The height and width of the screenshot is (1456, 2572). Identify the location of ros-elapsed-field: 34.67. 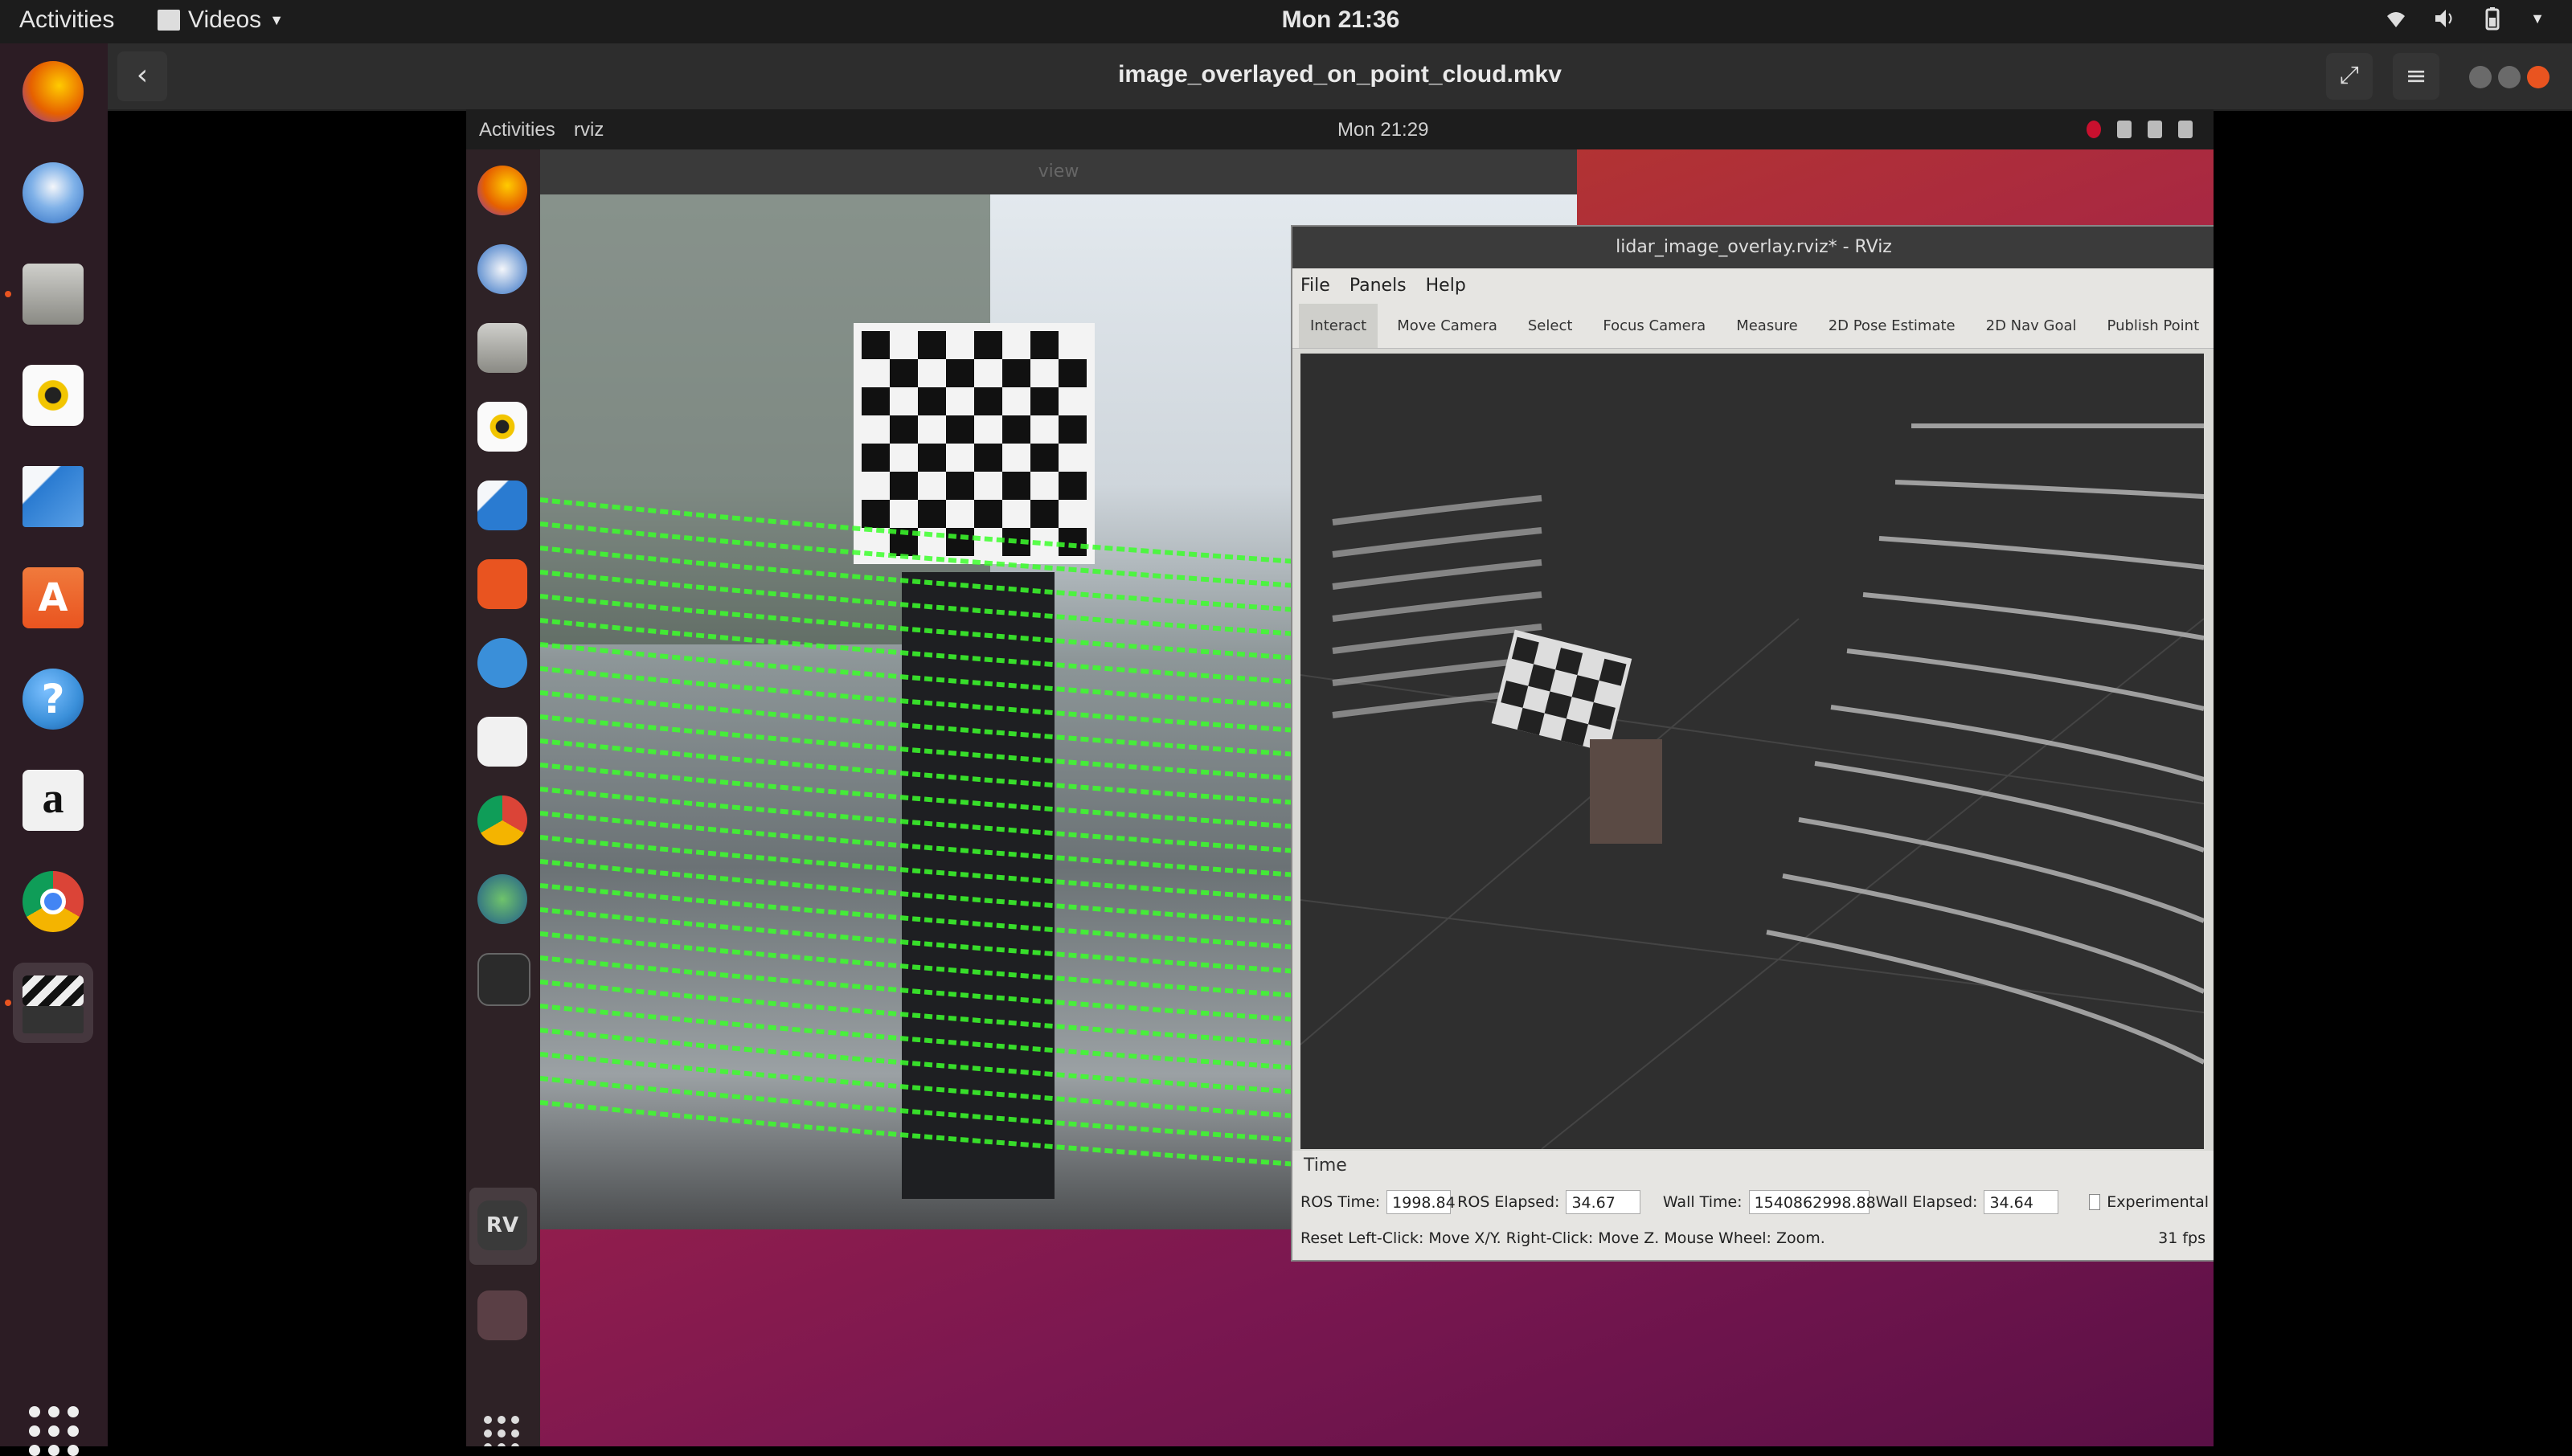
(1603, 1202).